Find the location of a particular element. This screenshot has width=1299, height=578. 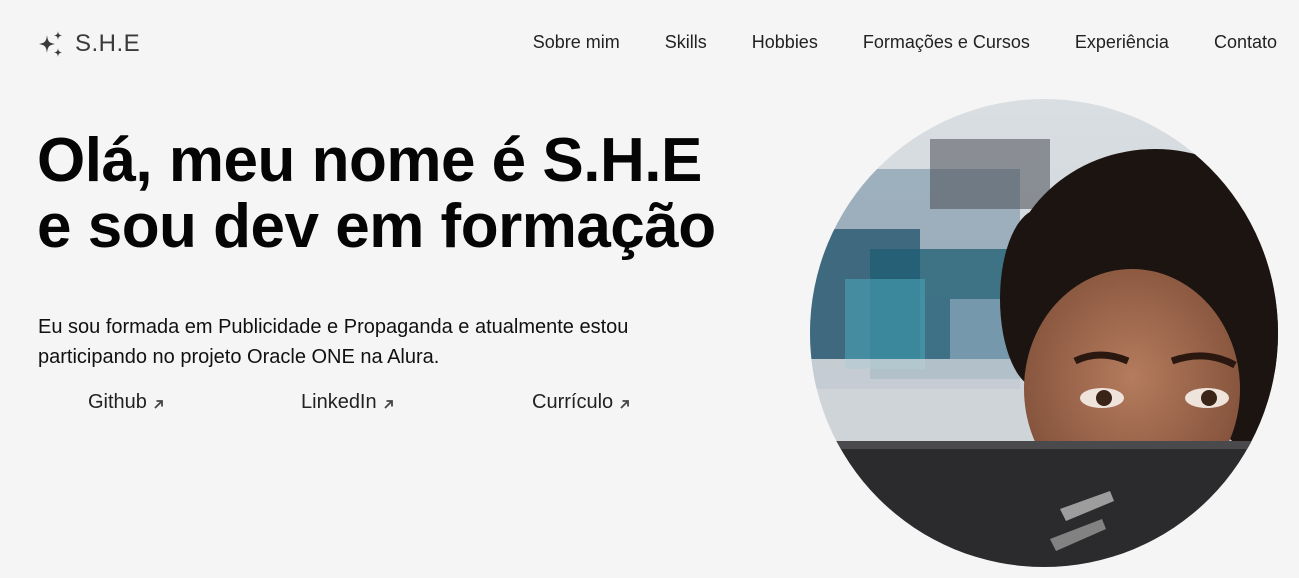

nav-formacoes-e-cursos: Formações e Cursos is located at coordinates (946, 42).